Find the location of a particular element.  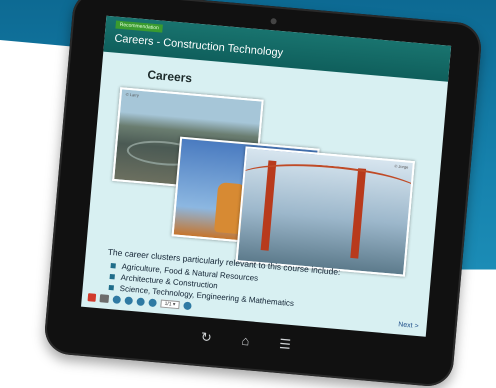

refresh-icon: ↻ is located at coordinates (206, 337).